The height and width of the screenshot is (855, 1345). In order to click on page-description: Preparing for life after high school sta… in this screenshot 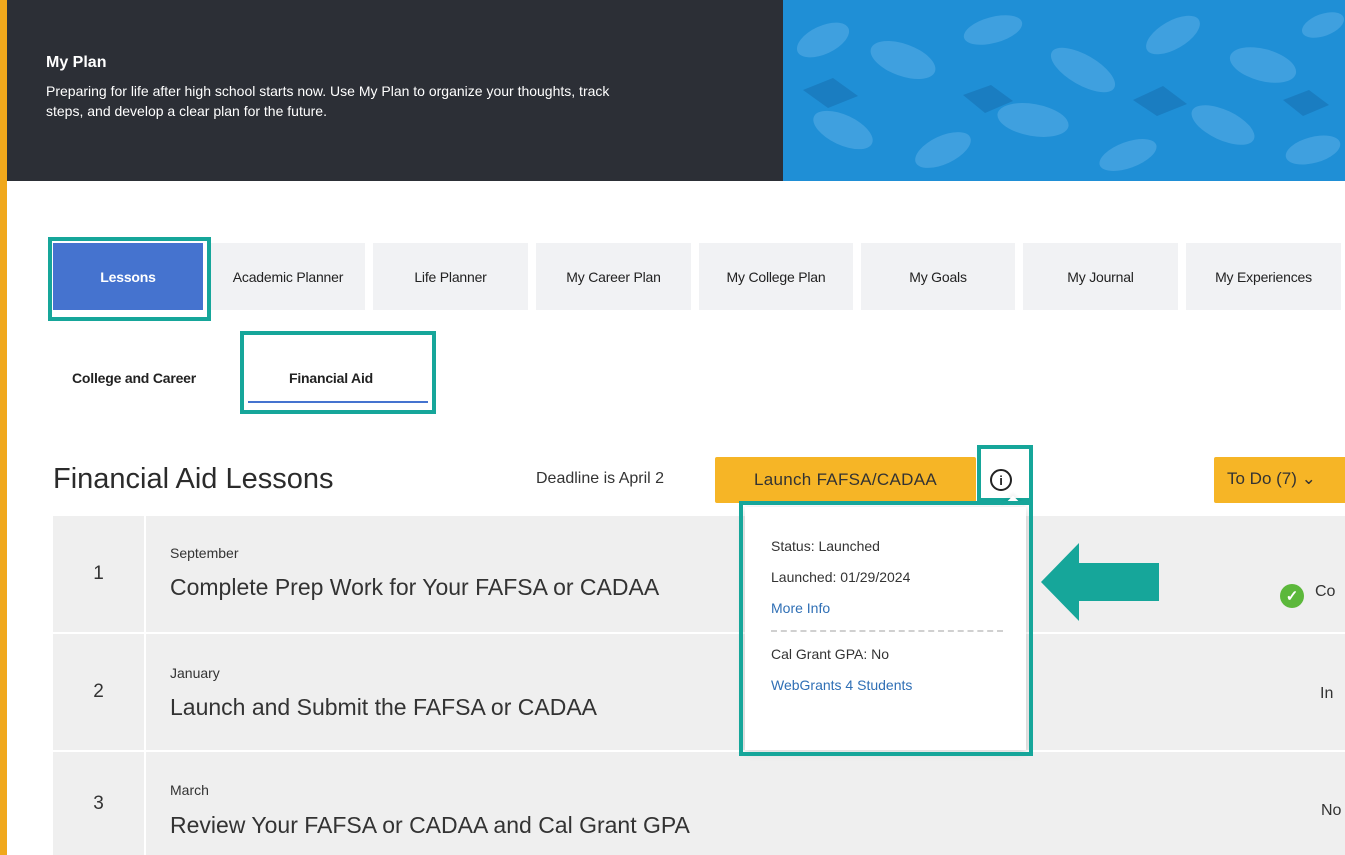, I will do `click(328, 101)`.